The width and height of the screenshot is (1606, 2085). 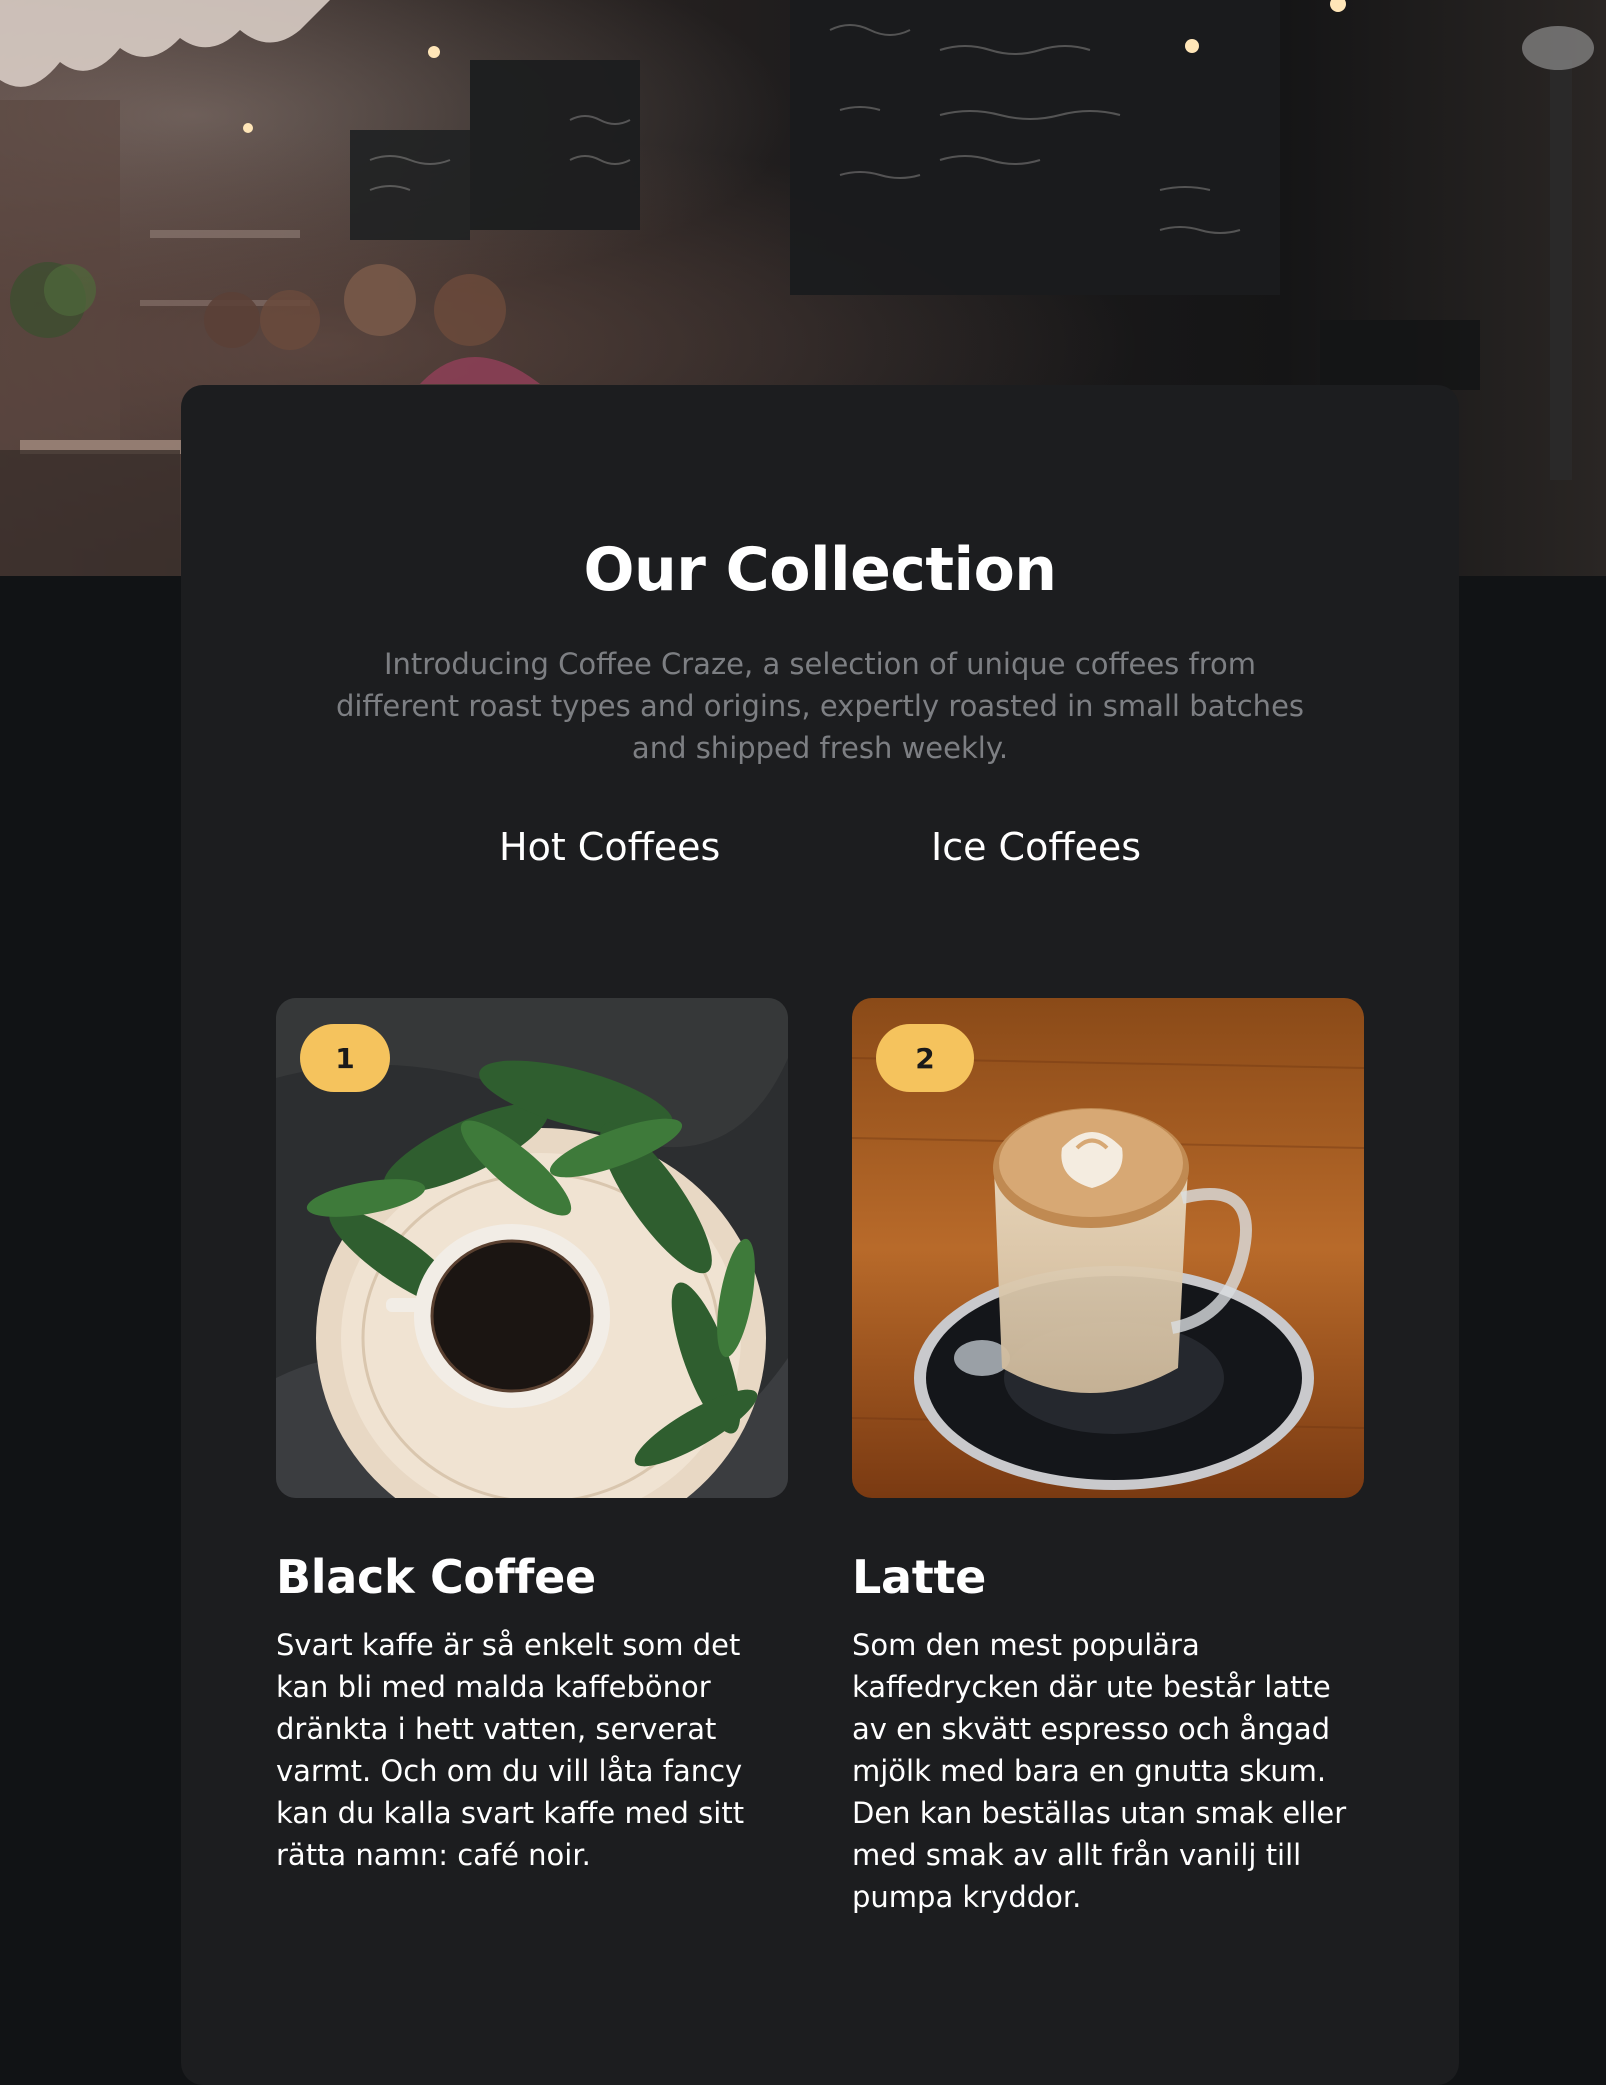 I want to click on card-number-badge: 1, so click(x=345, y=1058).